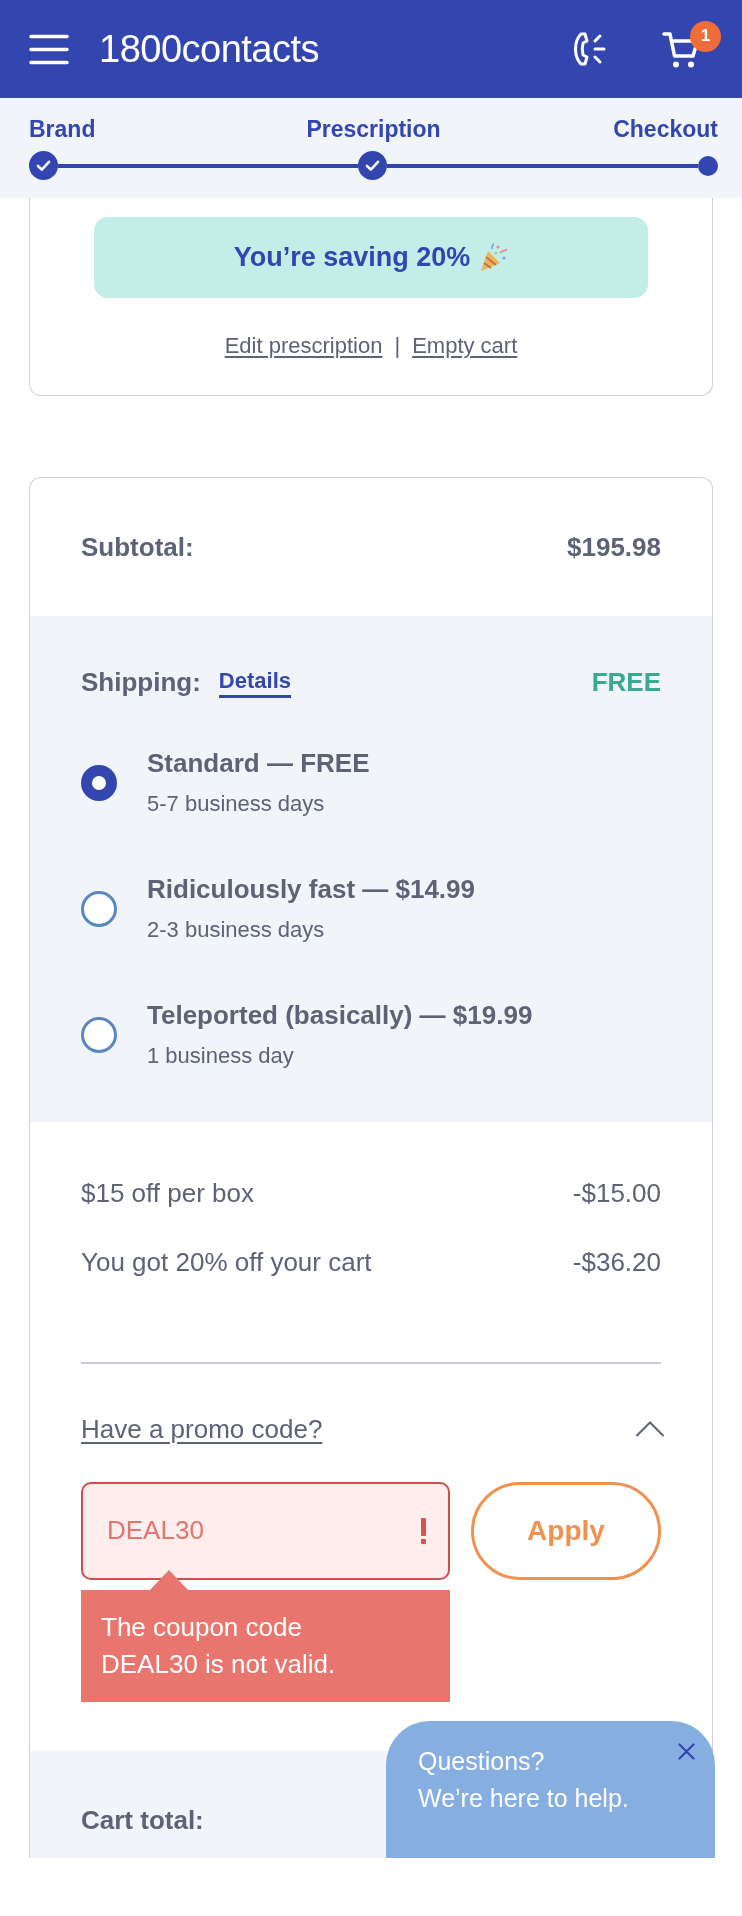 The width and height of the screenshot is (742, 1916). What do you see at coordinates (254, 682) in the screenshot?
I see `details-link: Details` at bounding box center [254, 682].